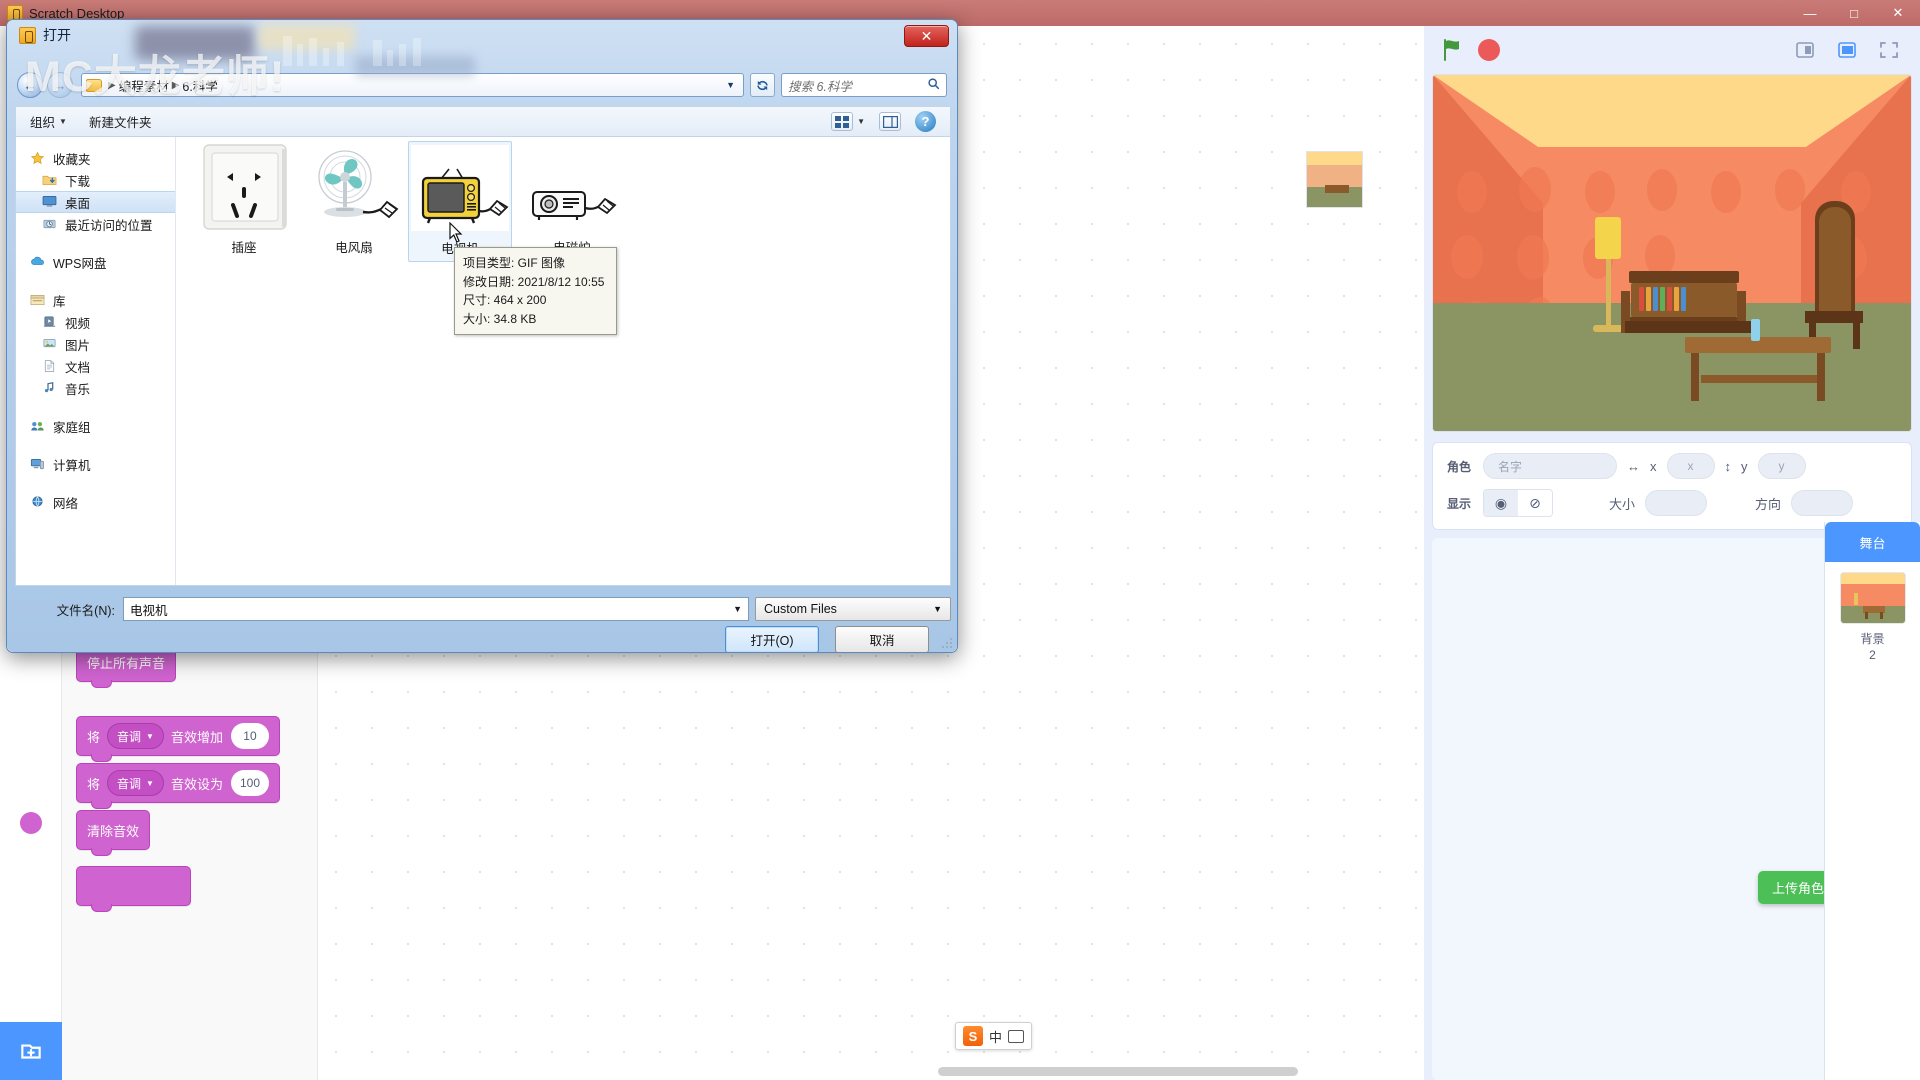  I want to click on block-set-effect-to: 将 音调 ▼ 音效设为 100, so click(178, 786).